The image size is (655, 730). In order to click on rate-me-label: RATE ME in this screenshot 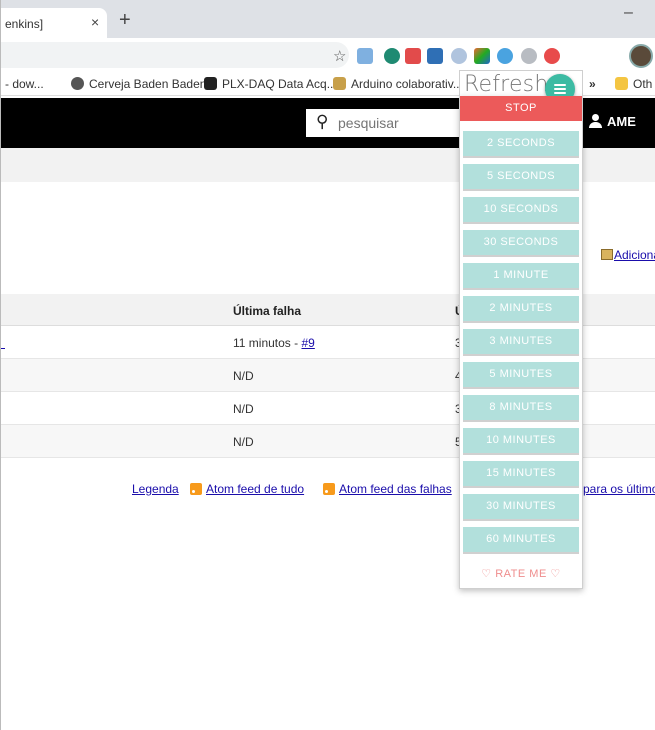, I will do `click(521, 574)`.